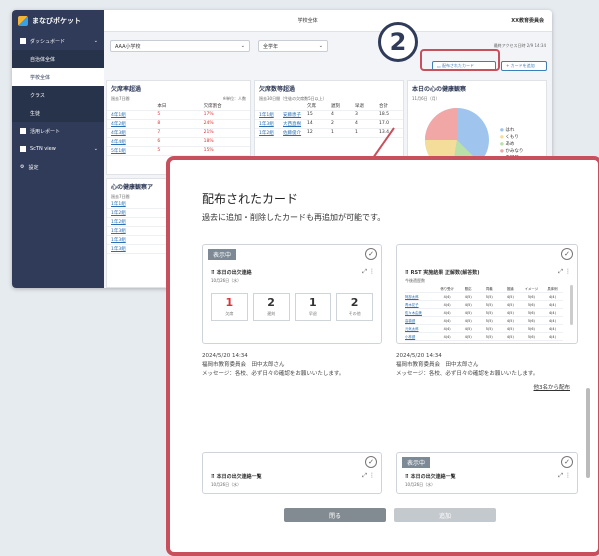  I want to click on sidebar-item-class: クラス, so click(58, 95).